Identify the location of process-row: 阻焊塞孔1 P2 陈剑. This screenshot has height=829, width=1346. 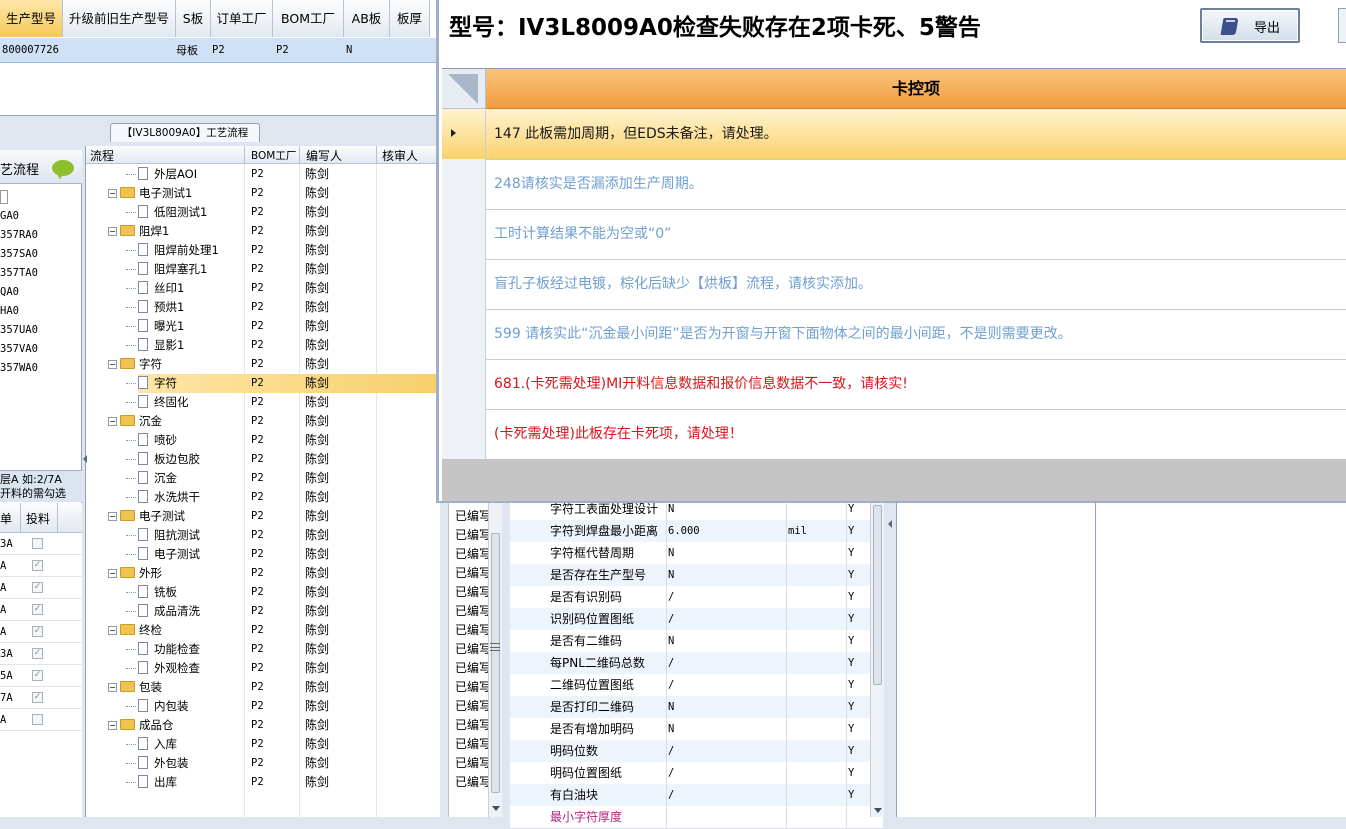
(263, 269).